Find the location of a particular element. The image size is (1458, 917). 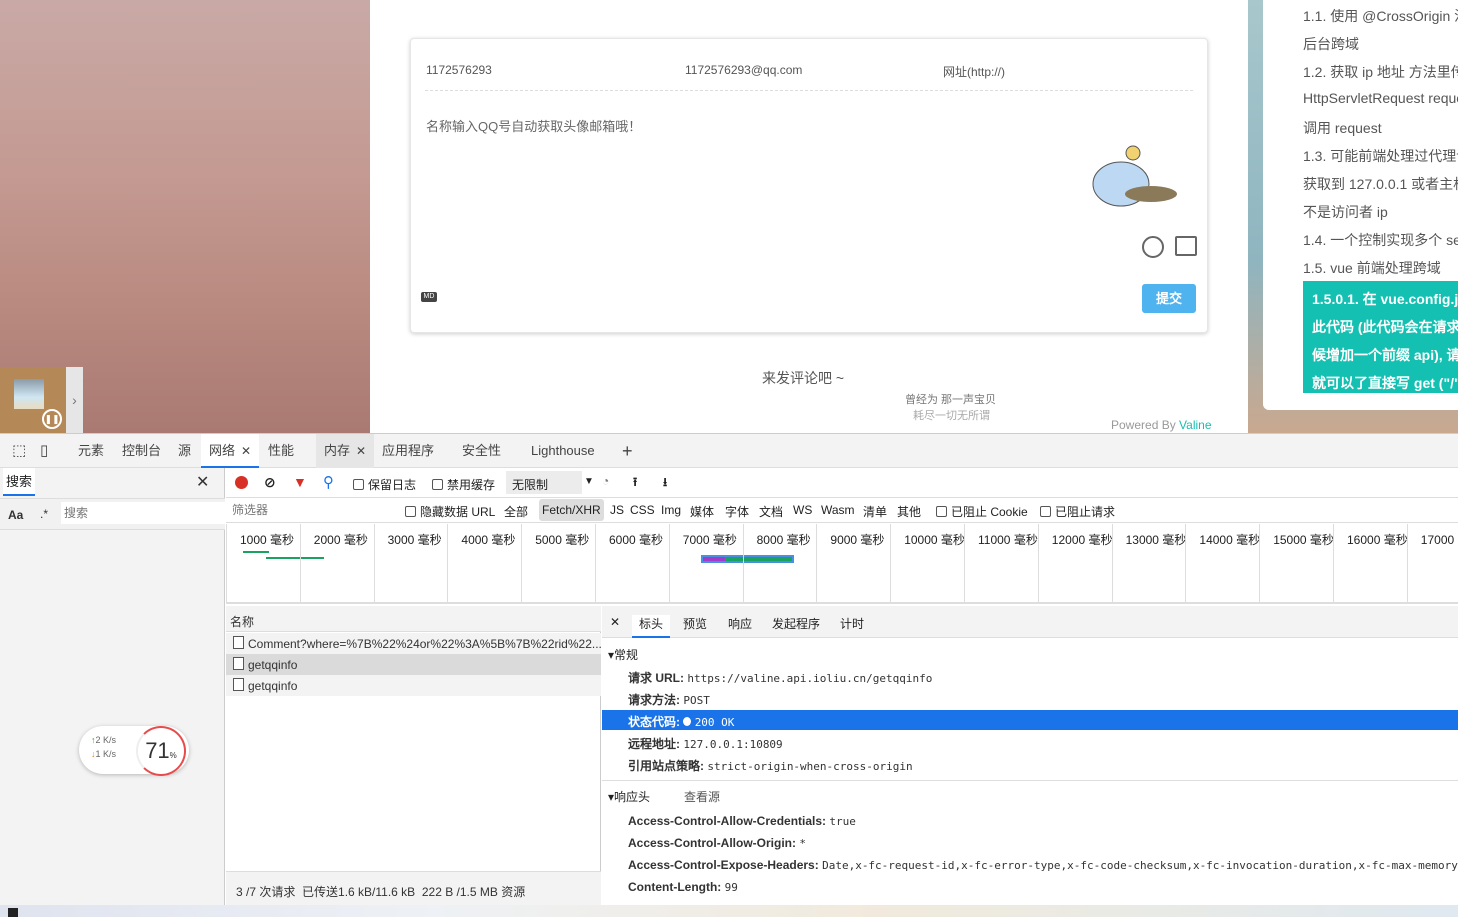

general-row: 远程地址: 127.0.0.1:10809 is located at coordinates (1030, 742).